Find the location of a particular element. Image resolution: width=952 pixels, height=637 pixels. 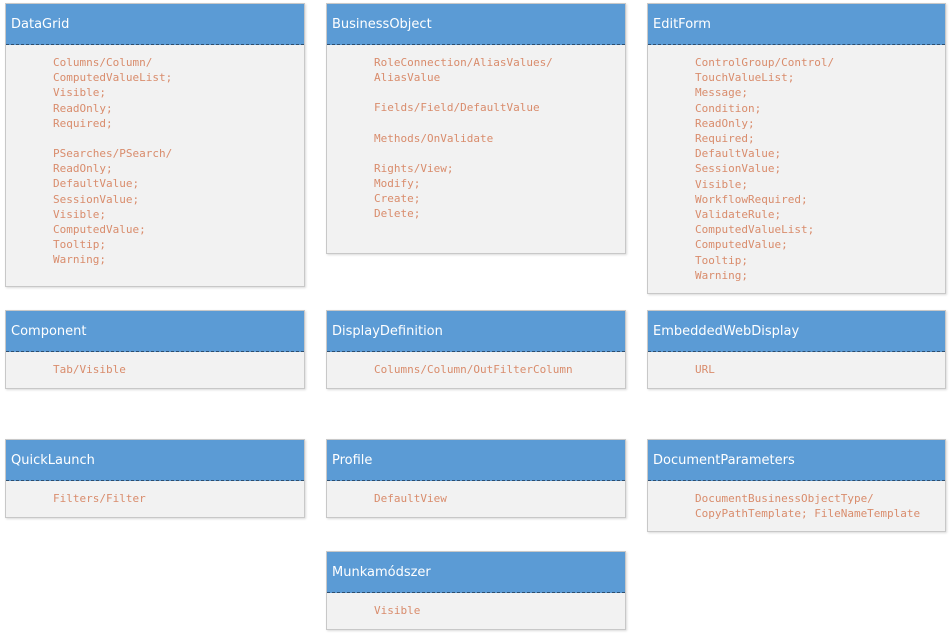

property-line: DocumentBusinessObjectType/ is located at coordinates (784, 498).